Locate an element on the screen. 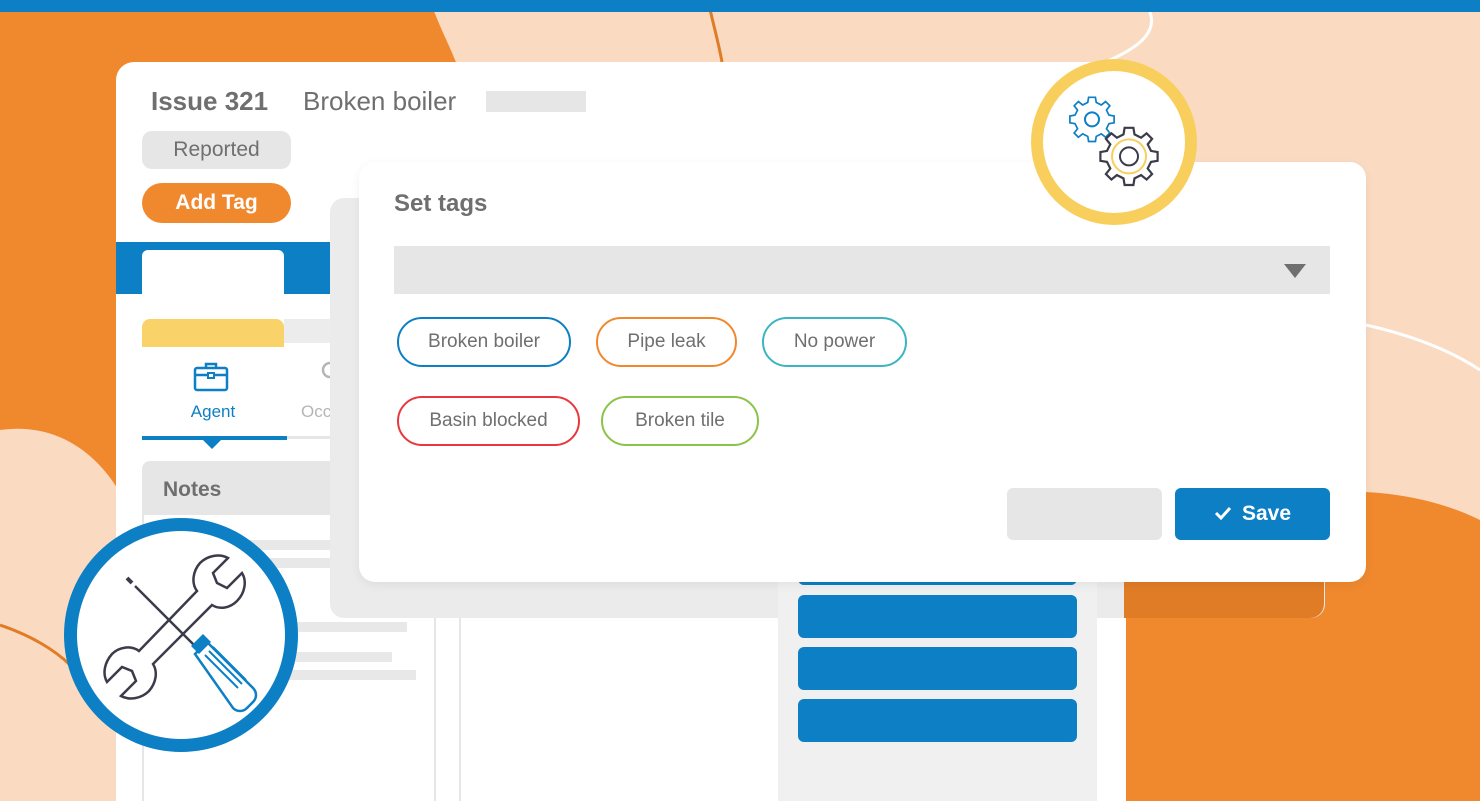 The width and height of the screenshot is (1480, 801). issue-title-placeholder is located at coordinates (536, 101).